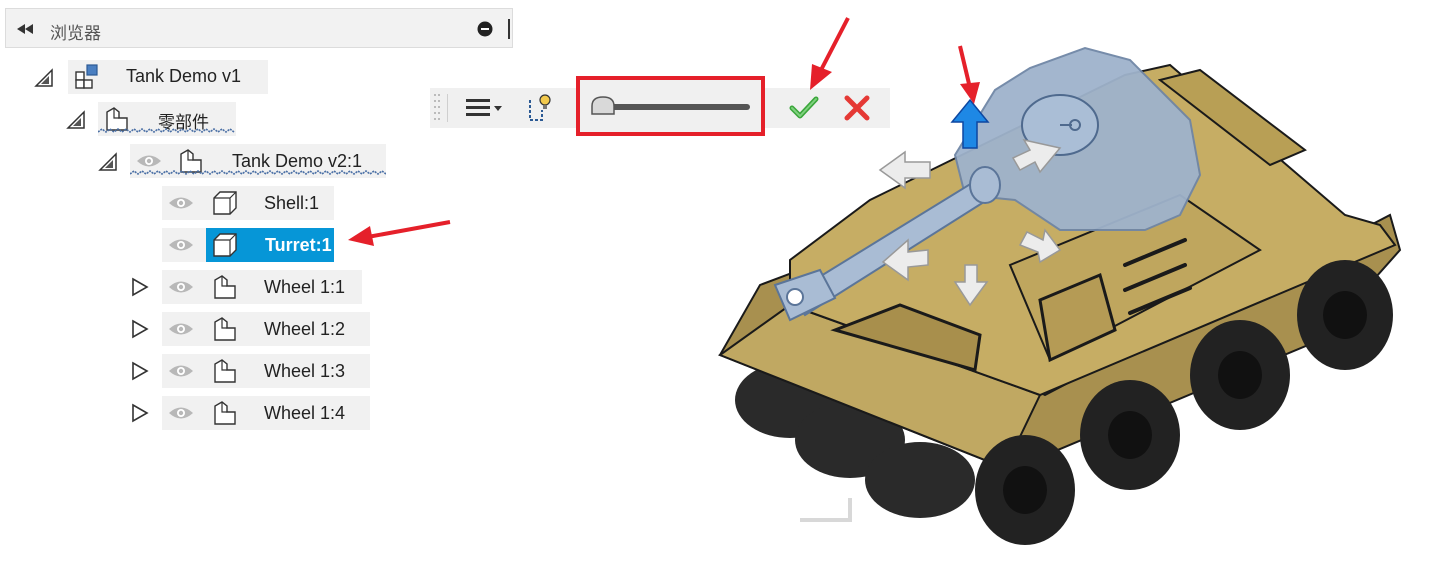 This screenshot has width=1435, height=576. What do you see at coordinates (539, 108) in the screenshot?
I see `set-pivot-icon` at bounding box center [539, 108].